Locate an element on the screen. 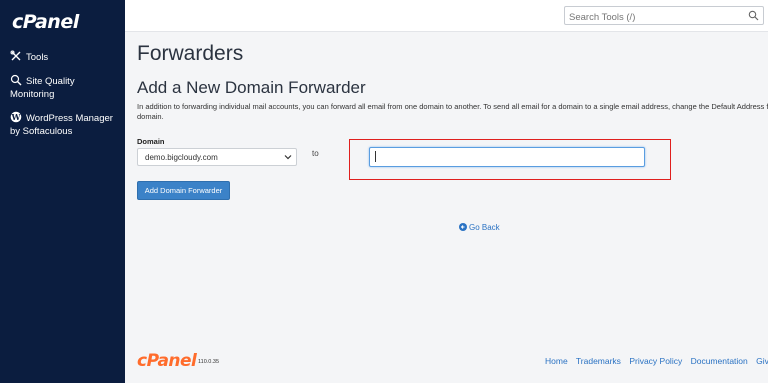 This screenshot has width=768, height=383. footer-link-privacy-policy: Privacy Policy is located at coordinates (655, 361).